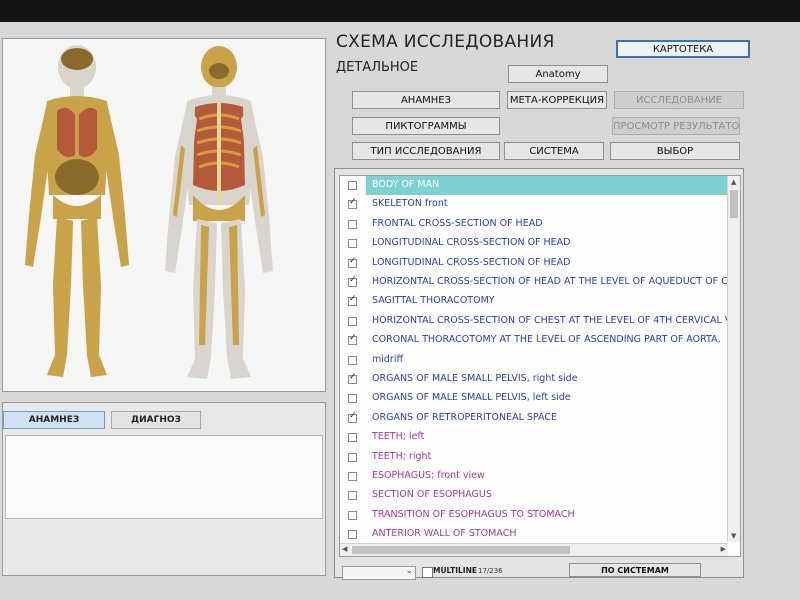 The height and width of the screenshot is (600, 800). I want to click on horizontal-scrollbar: ◀ ▶, so click(534, 549).